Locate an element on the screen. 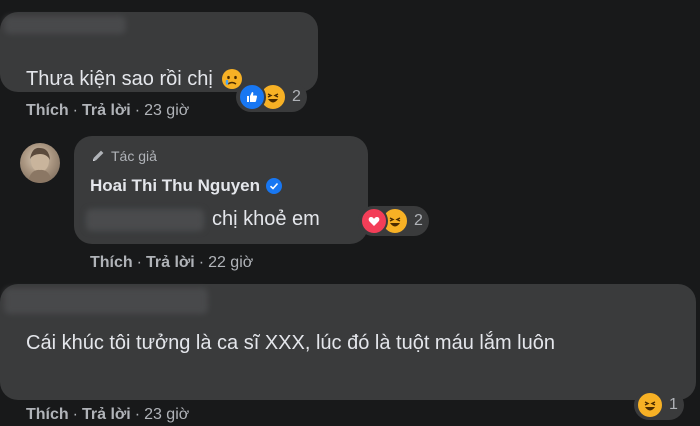 Image resolution: width=700 pixels, height=426 pixels. author-name-row: Hoai Thi Thu Nguyen is located at coordinates (186, 186).